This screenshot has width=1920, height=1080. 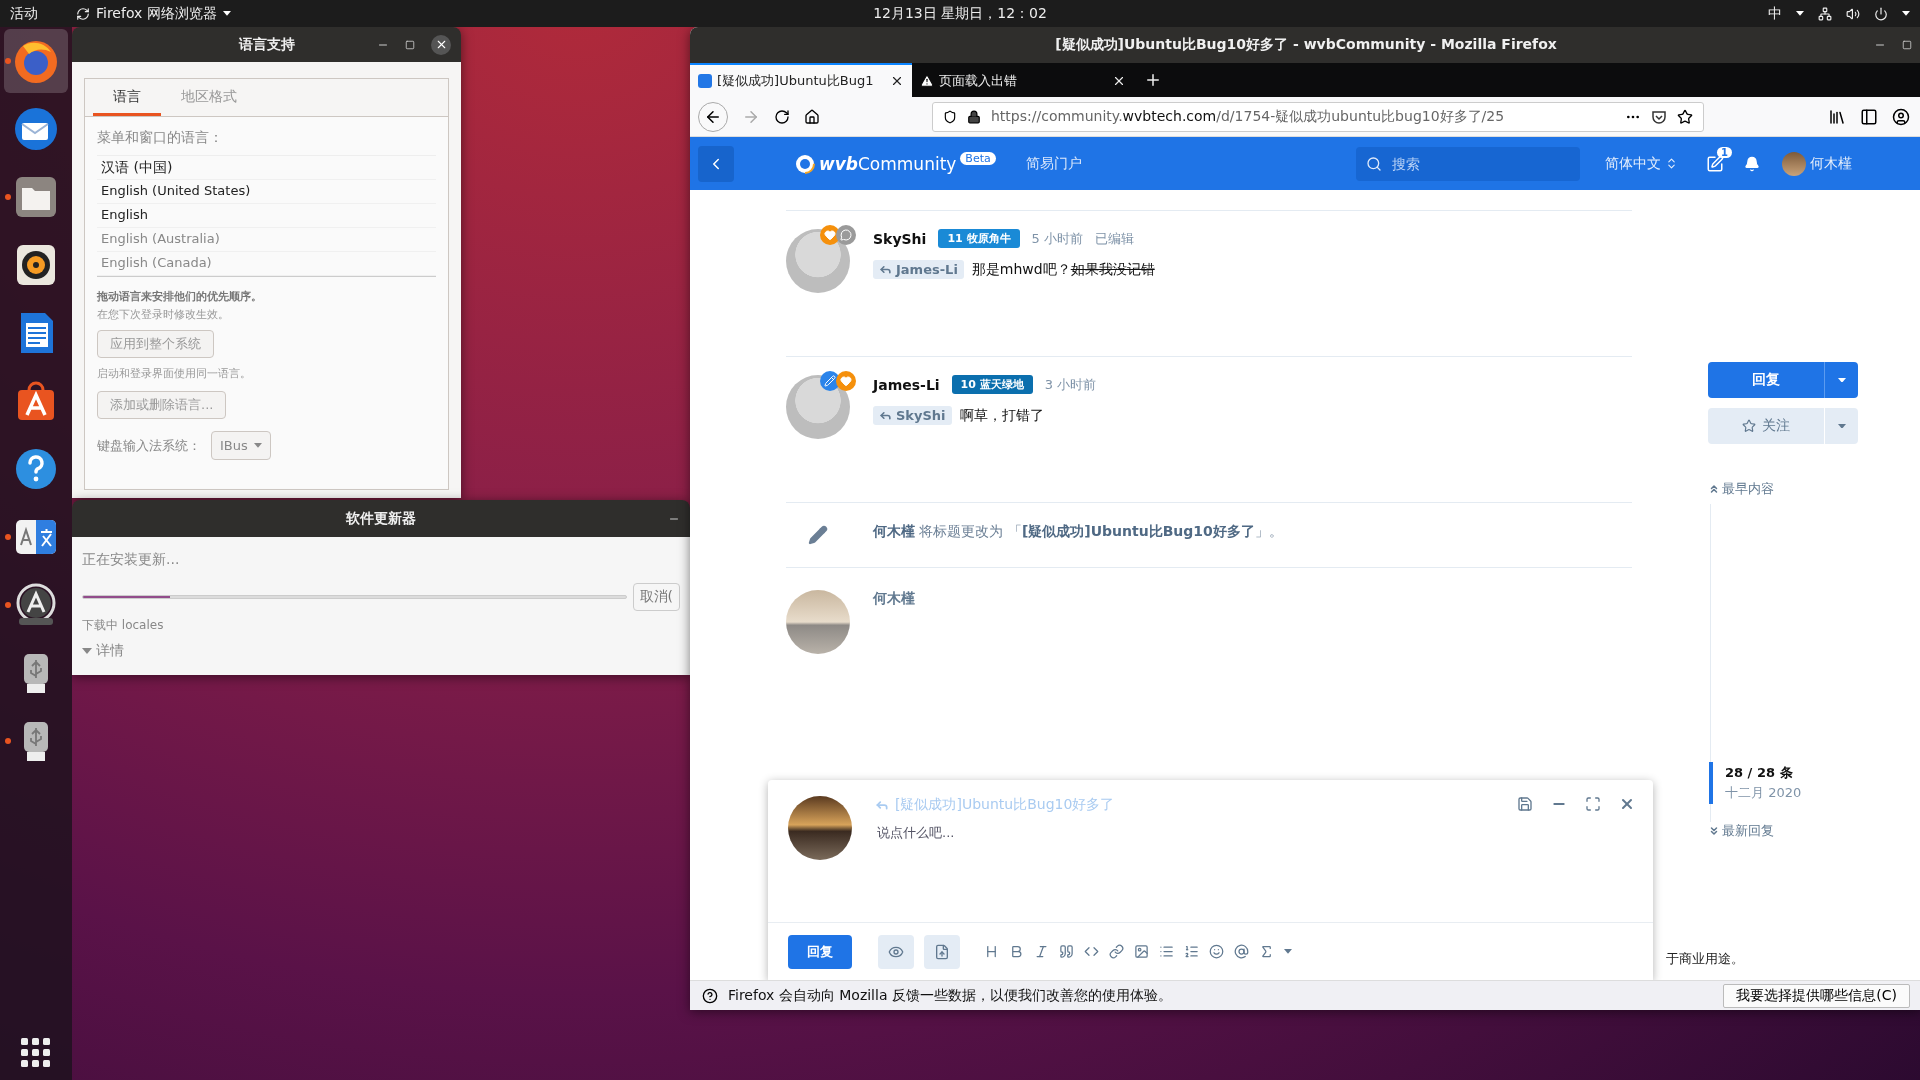 What do you see at coordinates (830, 235) in the screenshot?
I see `heart-badge-icon` at bounding box center [830, 235].